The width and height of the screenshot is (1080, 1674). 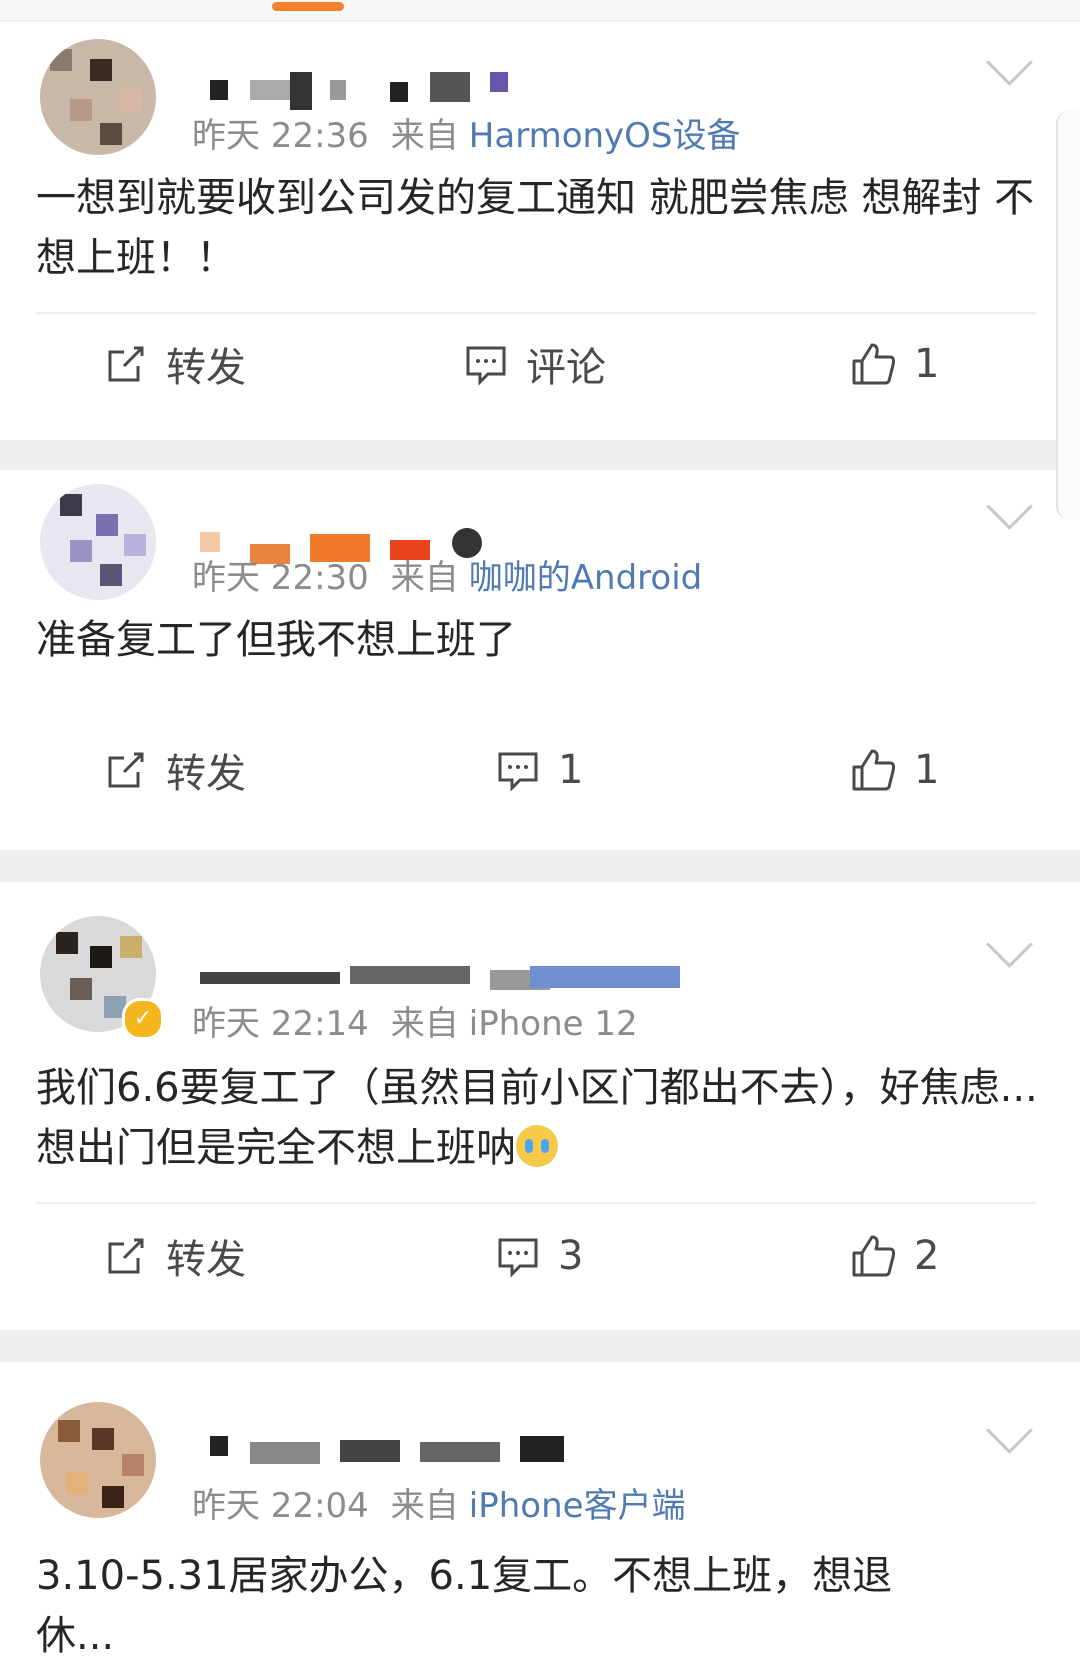 I want to click on comment-button: 1, so click(x=539, y=770).